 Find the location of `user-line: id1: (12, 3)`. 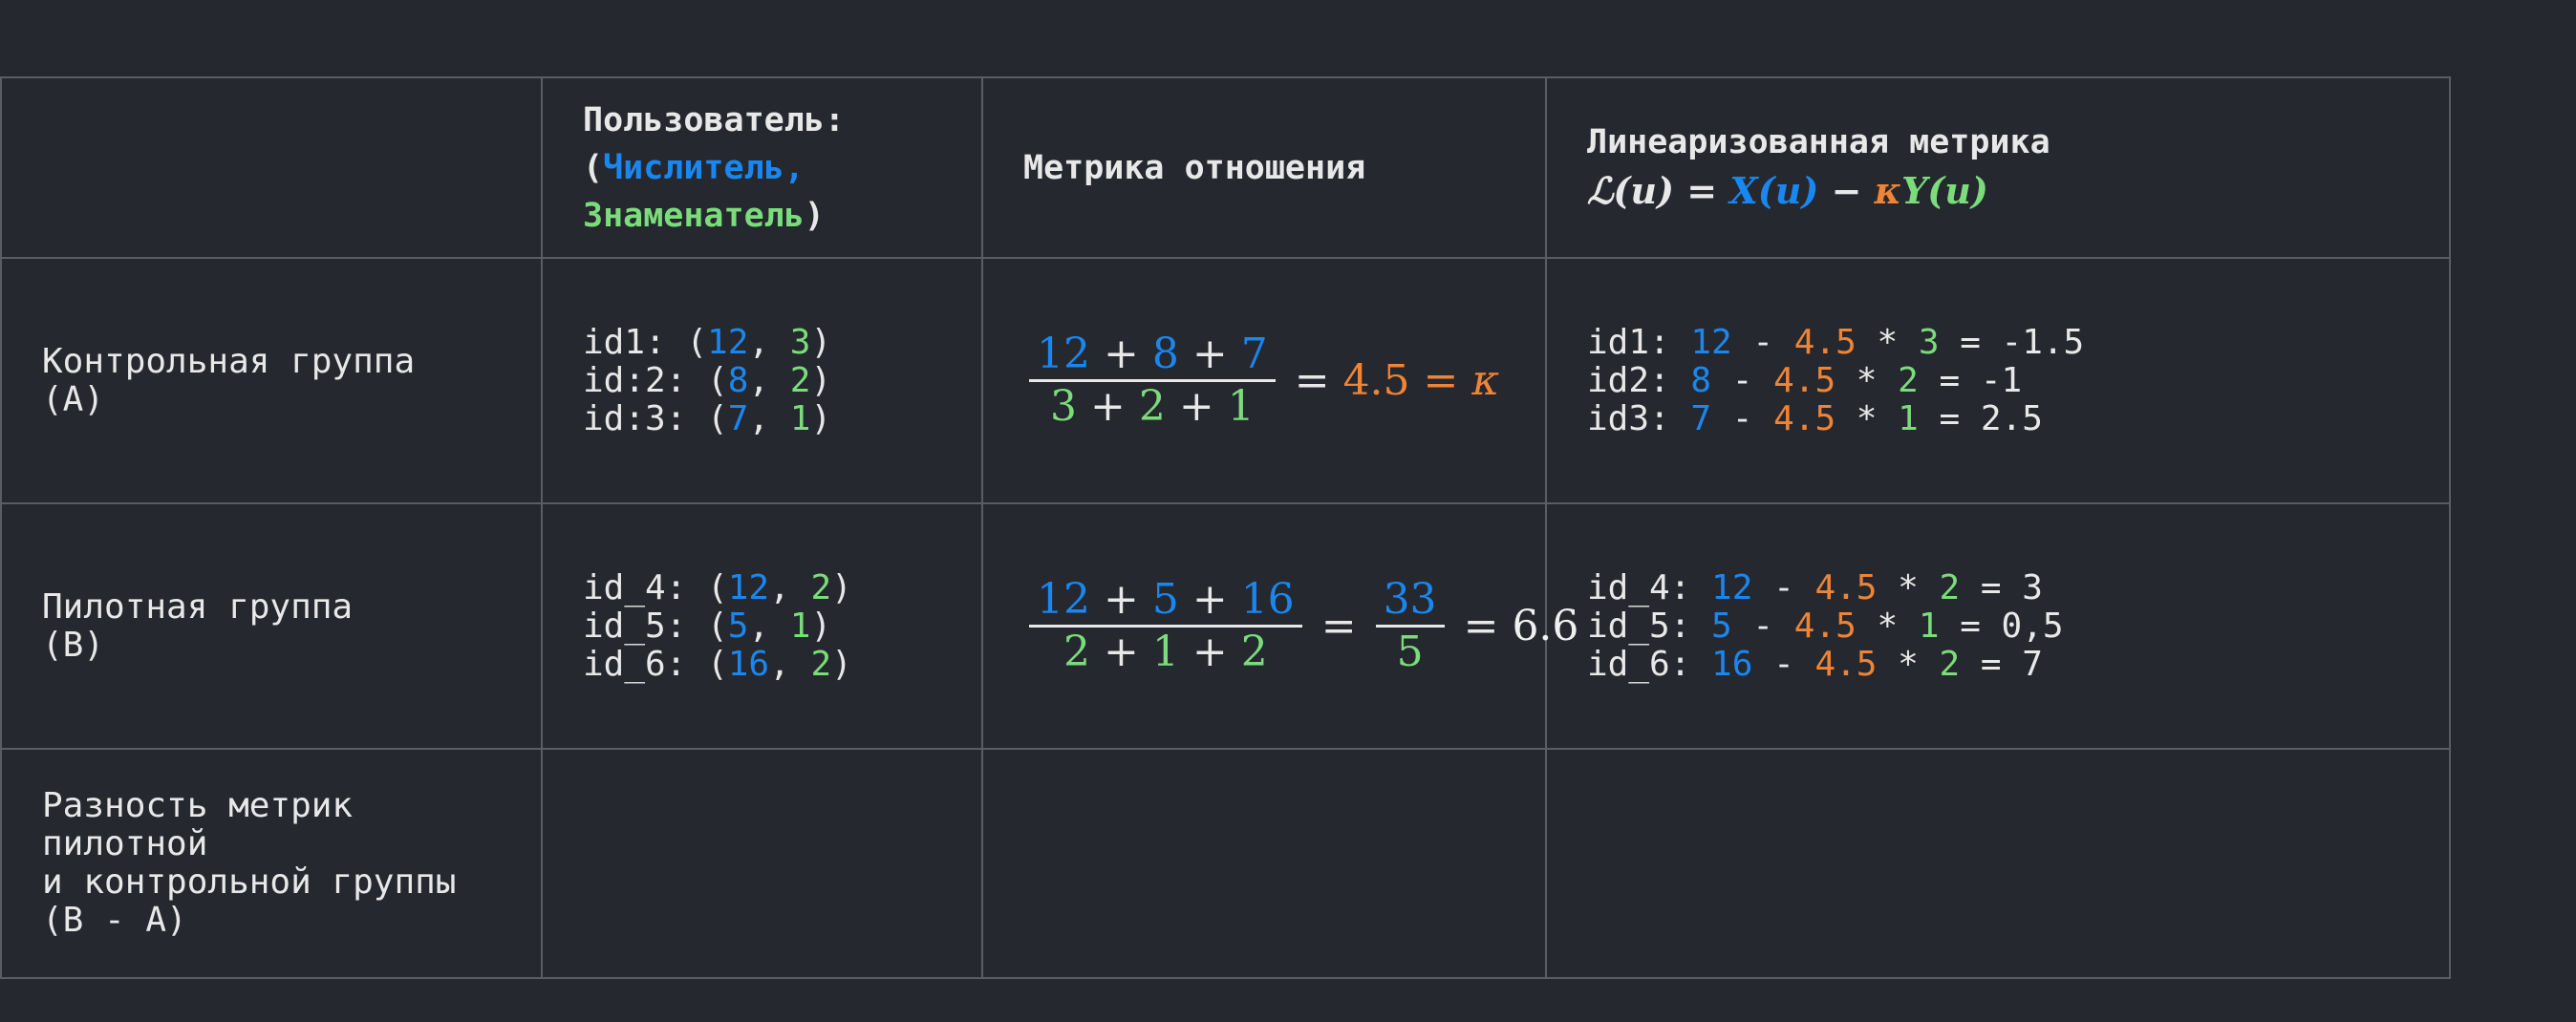

user-line: id1: (12, 3) is located at coordinates (707, 342).